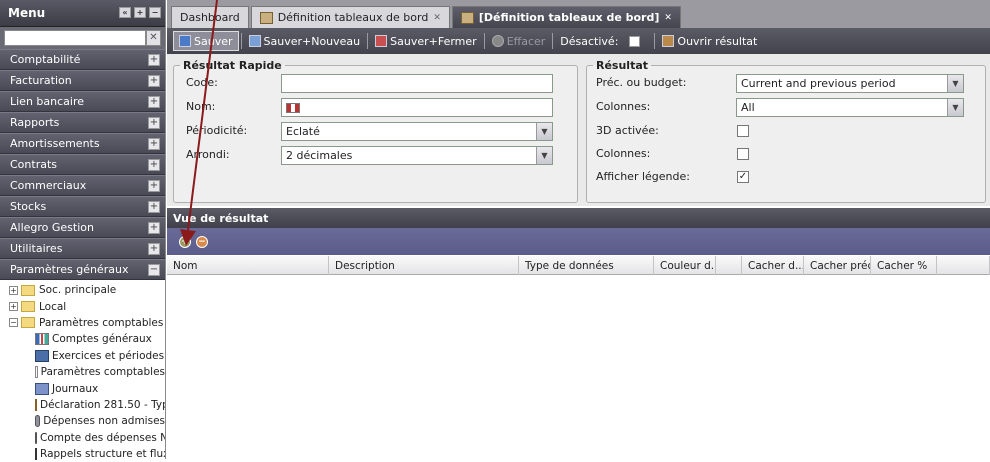 The image size is (990, 462). I want to click on columns-select: All ▼, so click(850, 107).